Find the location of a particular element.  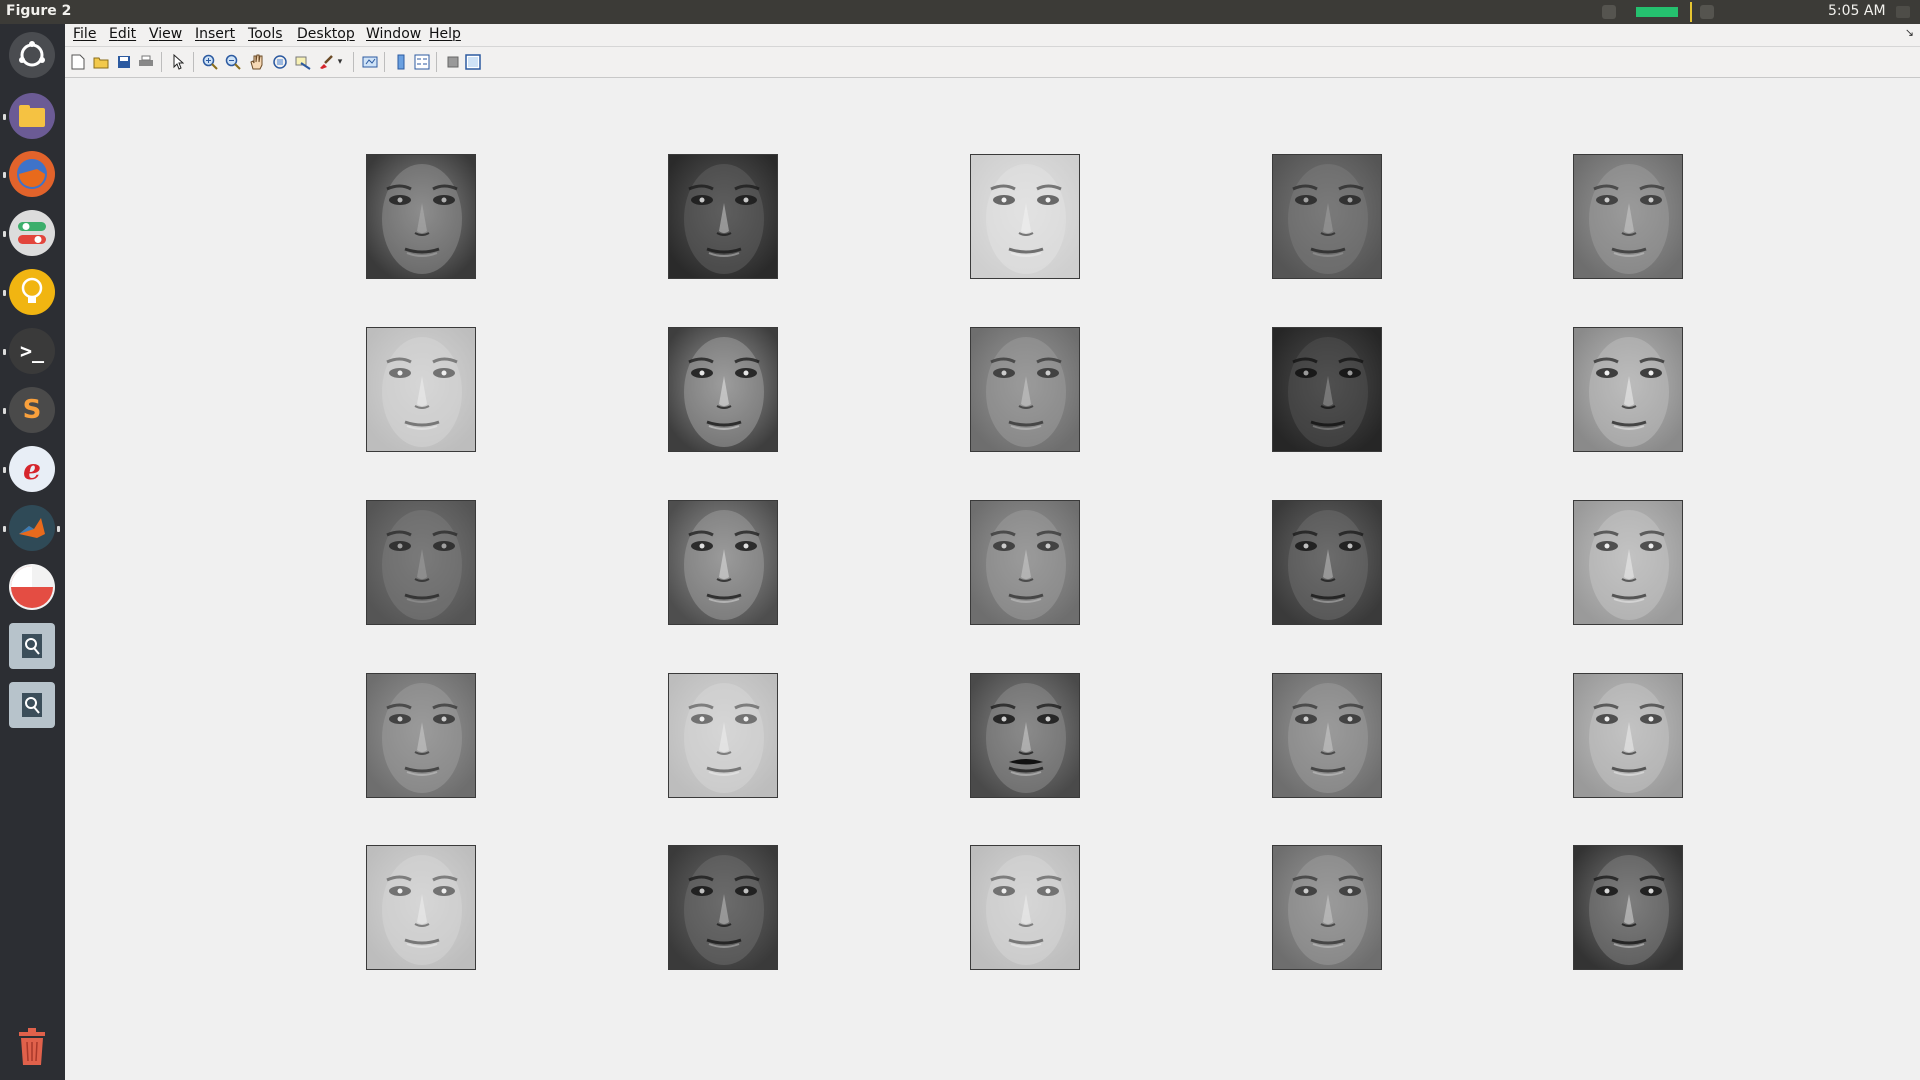

sublime-text-icon: S is located at coordinates (32, 410).